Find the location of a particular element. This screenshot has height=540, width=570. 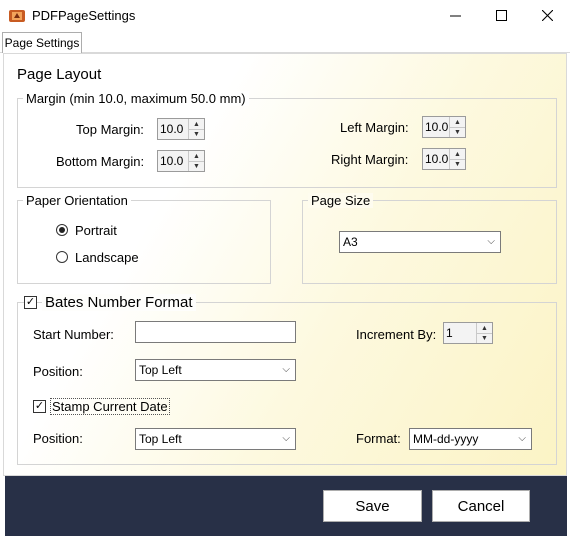

tab-page-settings: Page Settings is located at coordinates (42, 42).